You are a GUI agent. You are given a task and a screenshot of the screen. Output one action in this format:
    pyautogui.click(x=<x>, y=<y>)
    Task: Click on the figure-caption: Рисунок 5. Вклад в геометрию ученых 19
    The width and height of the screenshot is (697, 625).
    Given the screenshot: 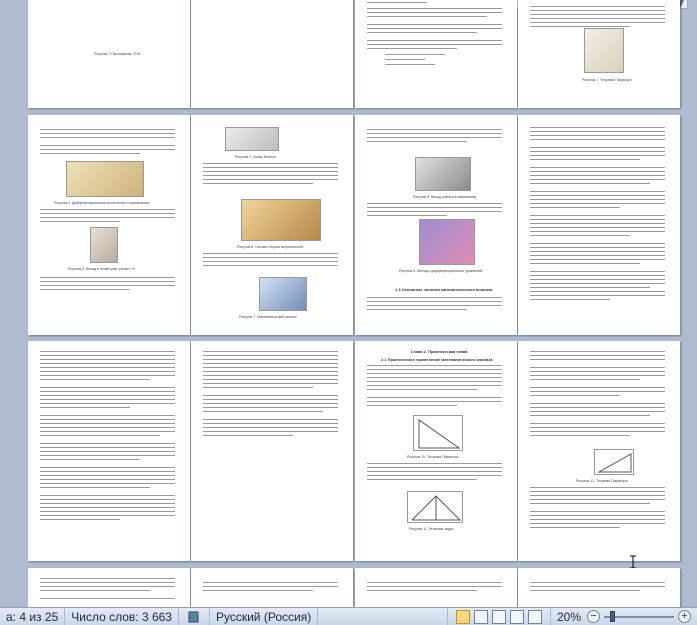 What is the action you would take?
    pyautogui.click(x=101, y=269)
    